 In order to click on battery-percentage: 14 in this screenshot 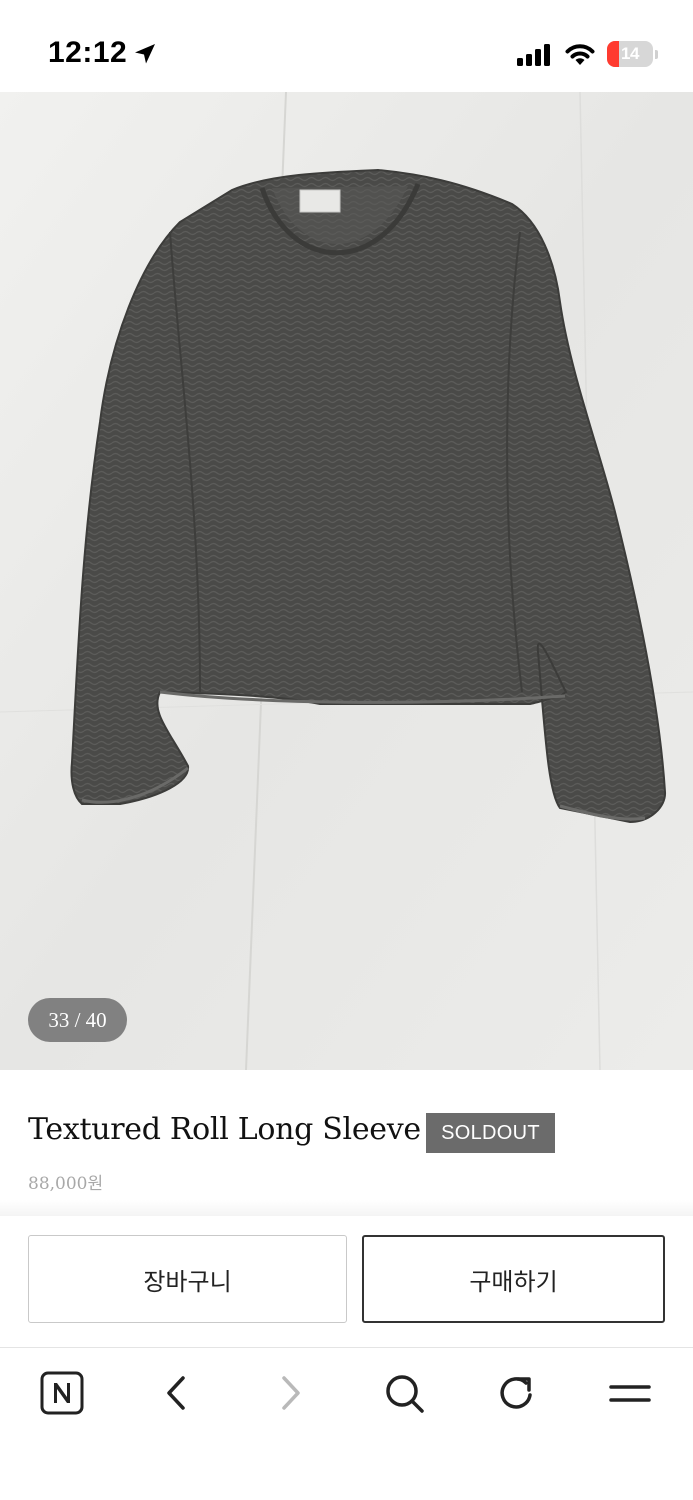, I will do `click(630, 53)`.